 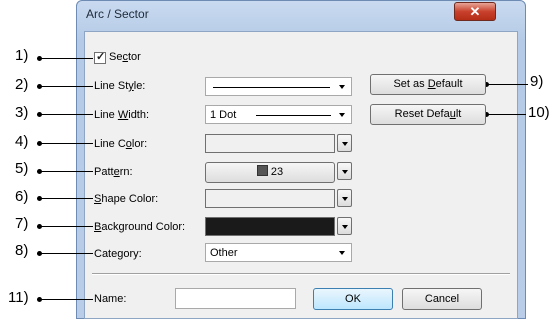 What do you see at coordinates (22, 55) in the screenshot?
I see `callout-1: 1)` at bounding box center [22, 55].